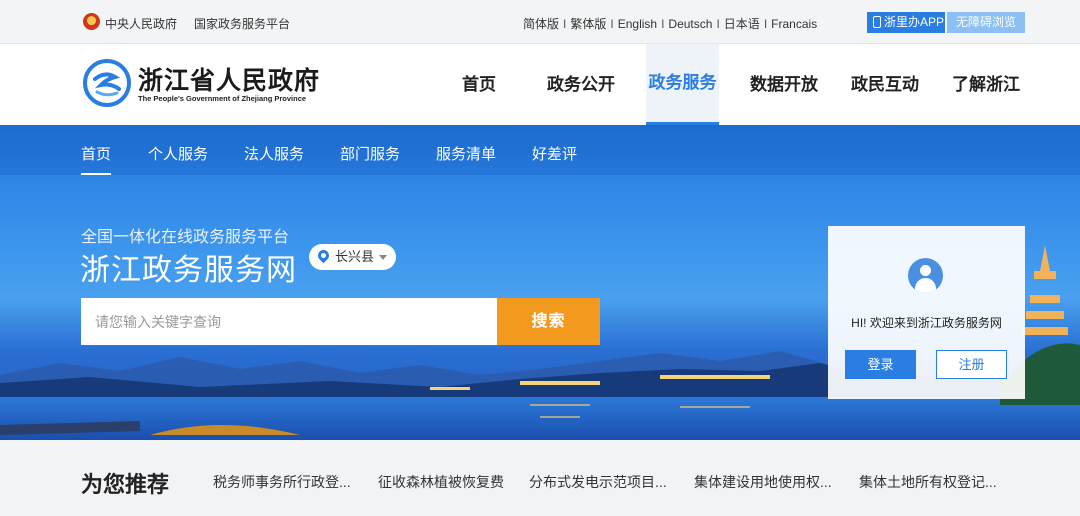  I want to click on nav-interaction: 政民互动, so click(885, 84).